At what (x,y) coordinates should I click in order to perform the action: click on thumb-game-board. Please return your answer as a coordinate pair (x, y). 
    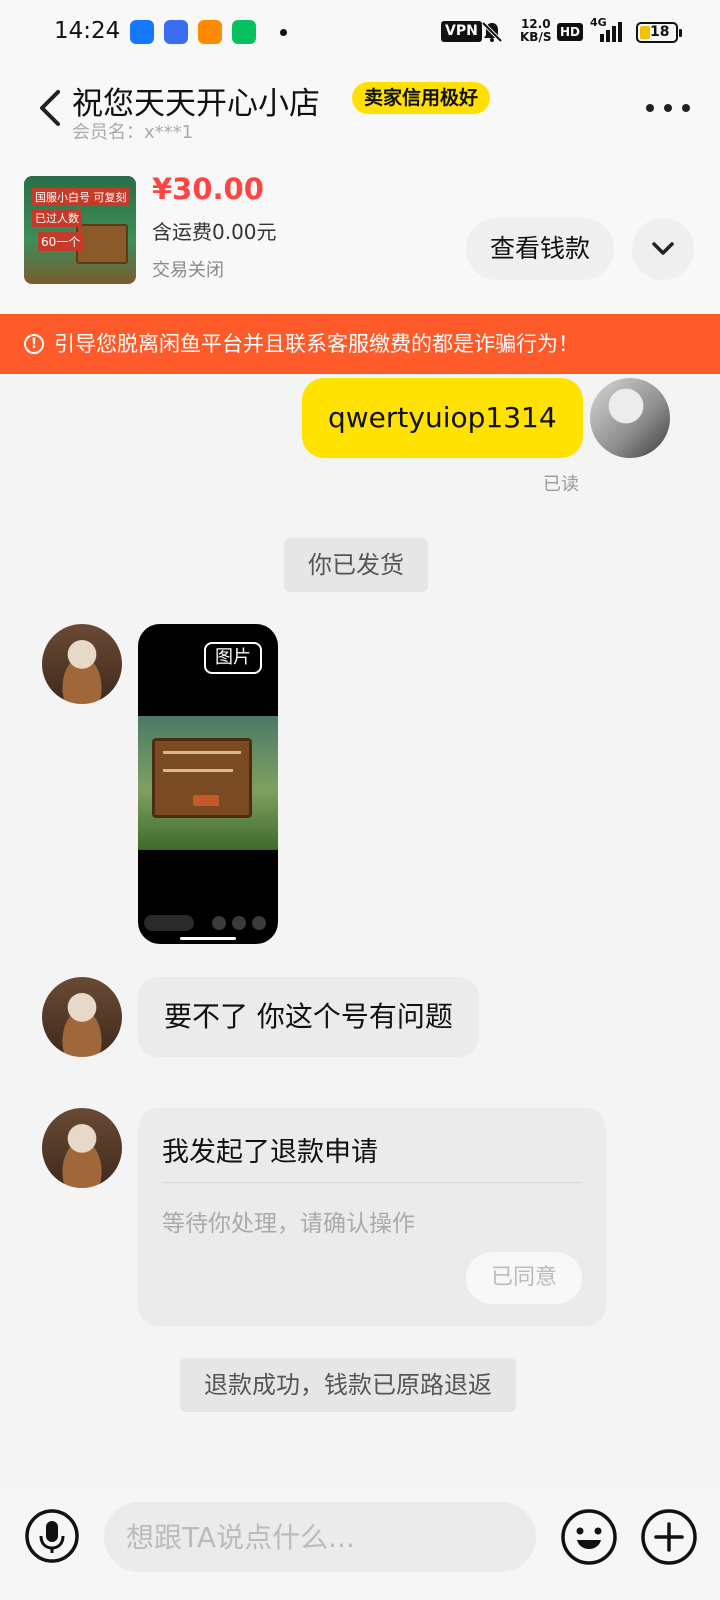
    Looking at the image, I should click on (102, 244).